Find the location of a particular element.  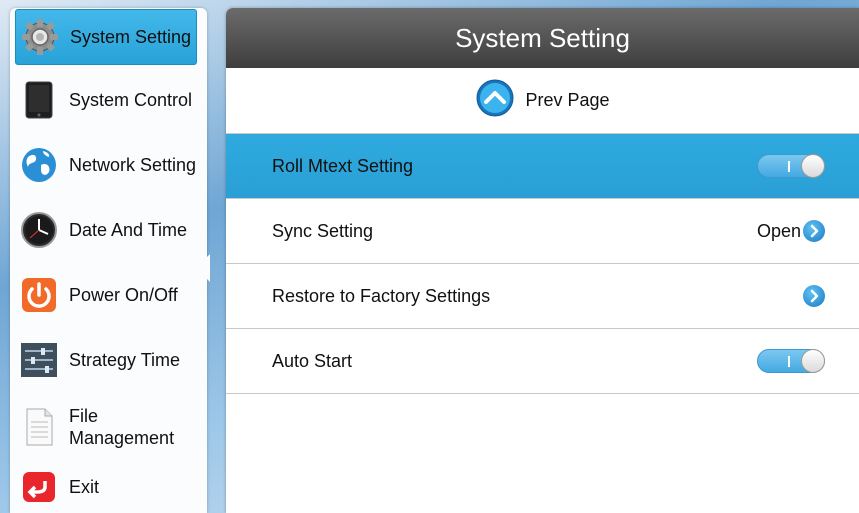

sync-value: Open is located at coordinates (778, 230).